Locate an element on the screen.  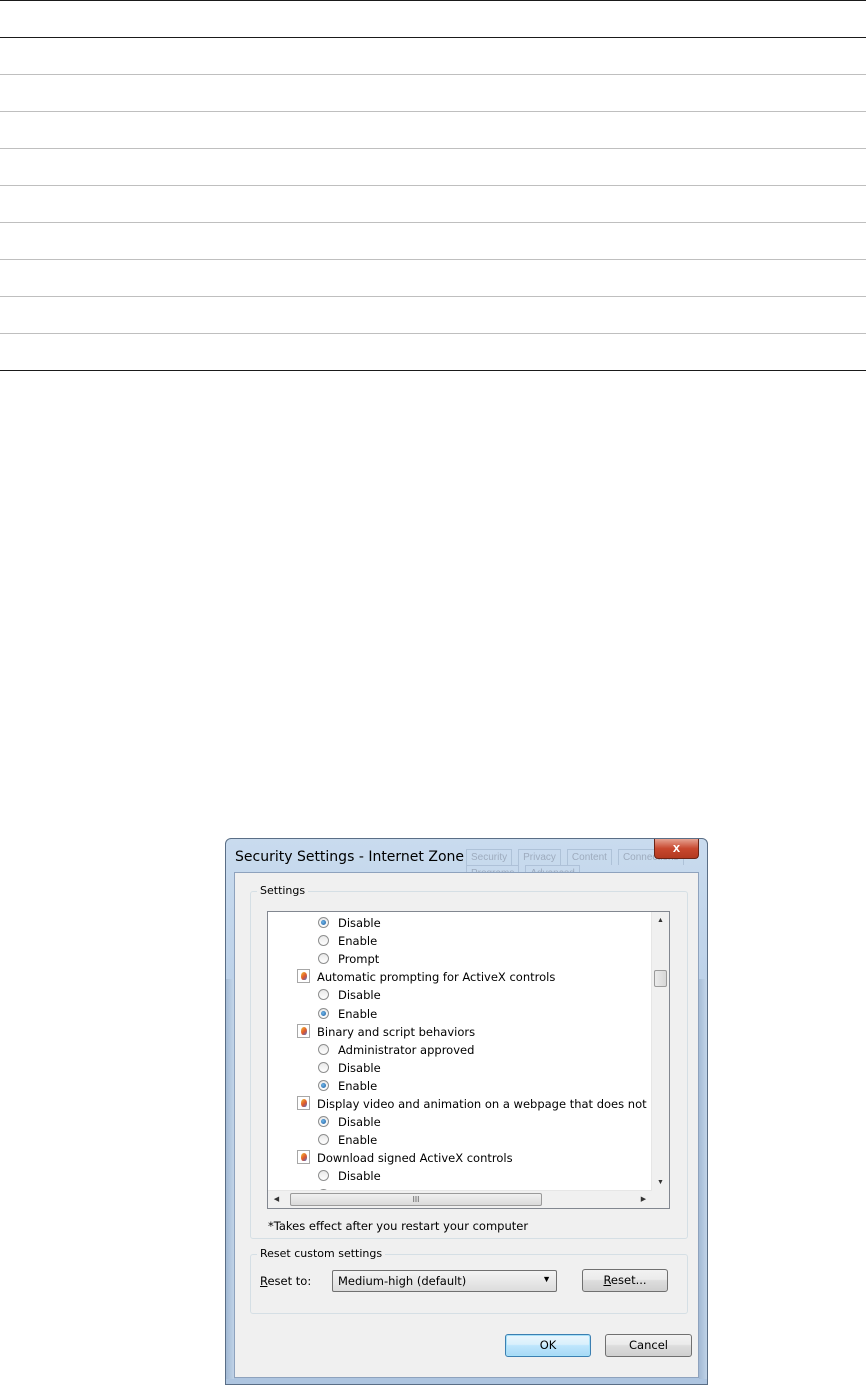
scroll-right-icon: ▶ is located at coordinates (643, 1199).